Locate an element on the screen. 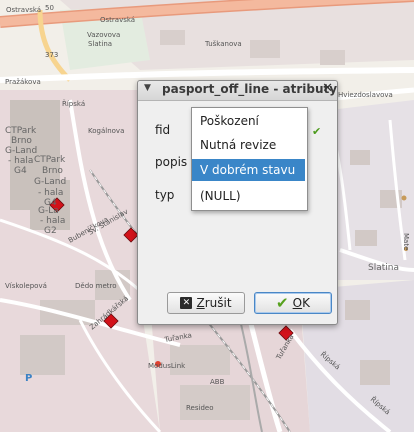  place-label-abb: ABB is located at coordinates (217, 382).